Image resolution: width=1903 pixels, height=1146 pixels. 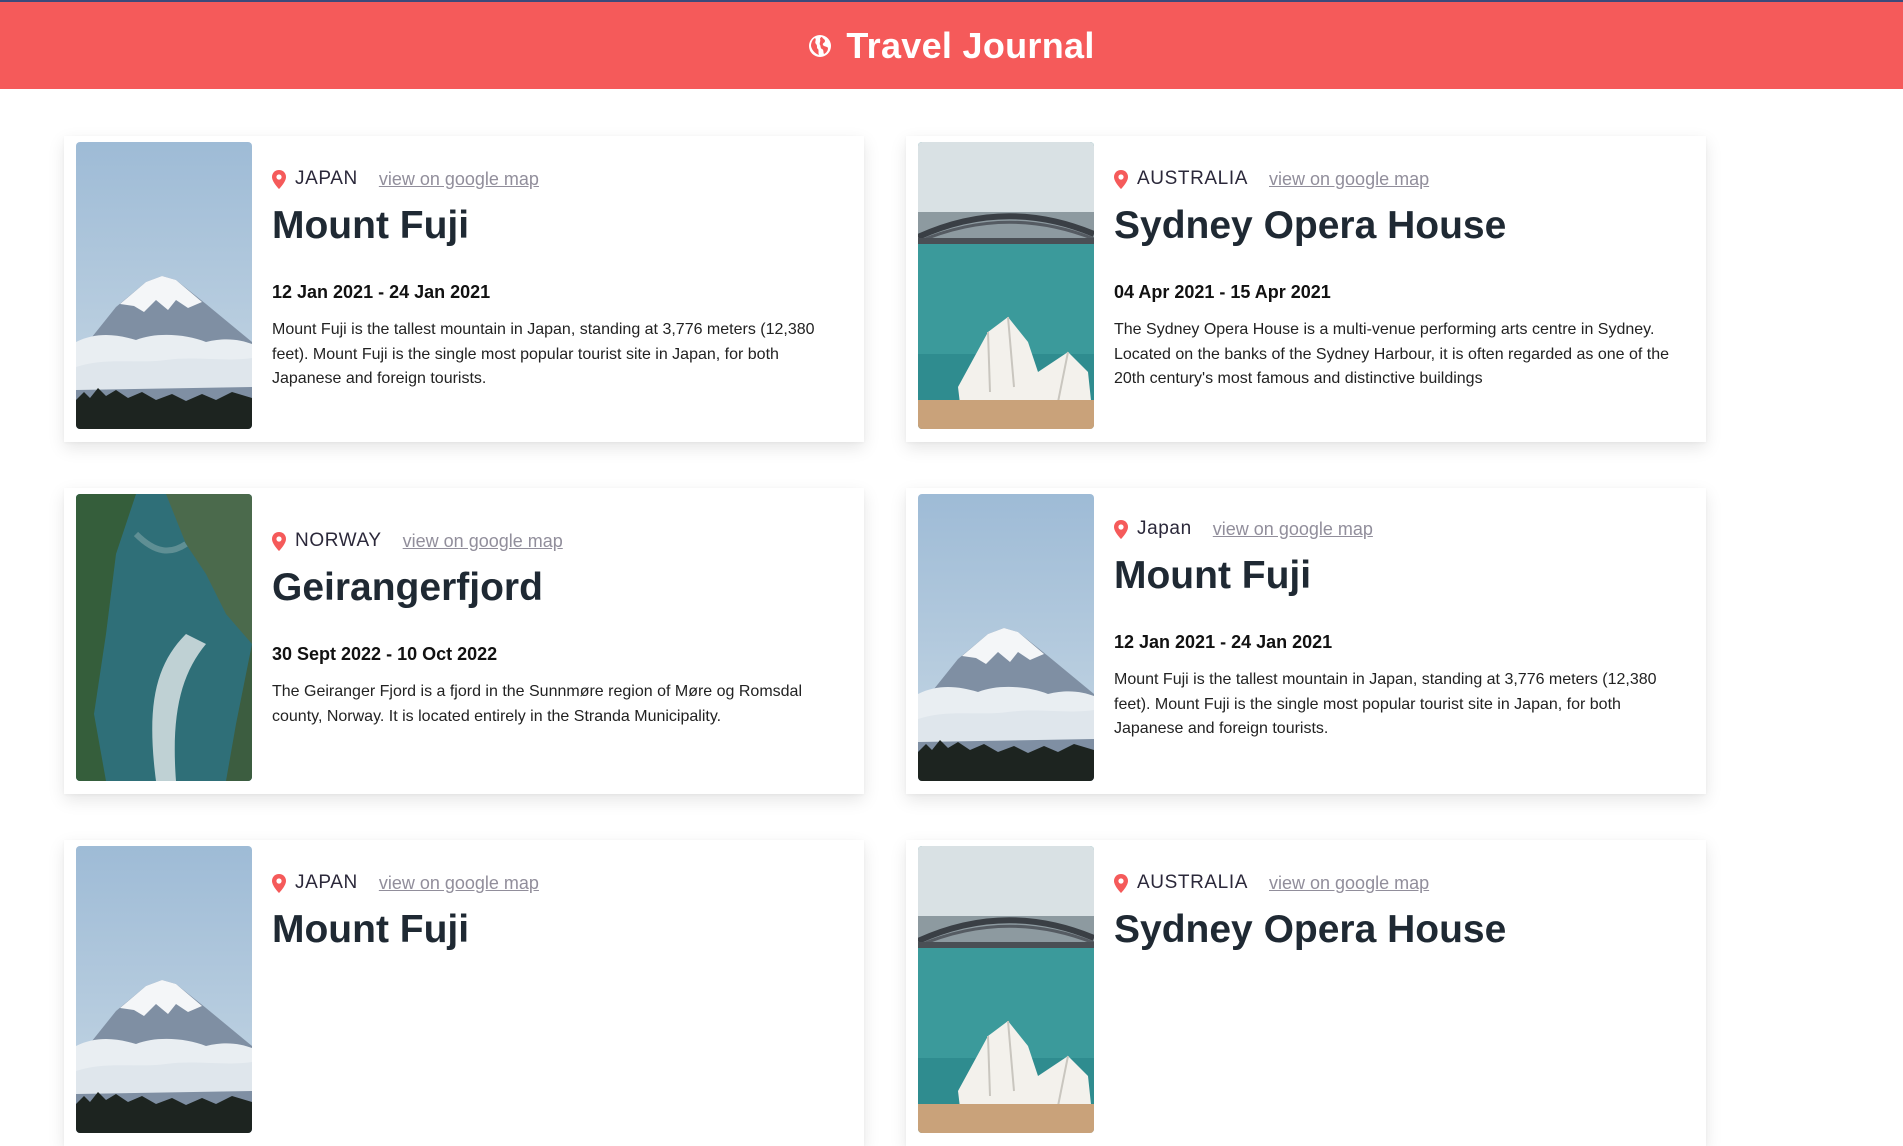 I want to click on location-row: Japan view on google map, so click(x=1243, y=529).